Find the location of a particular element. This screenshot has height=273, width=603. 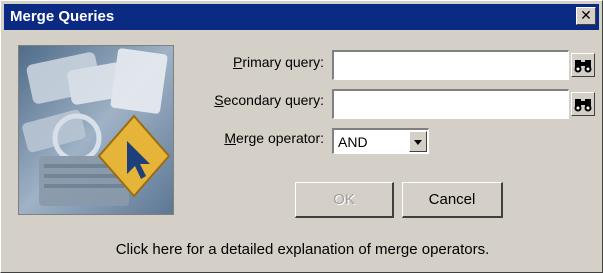

secondary-browse-button is located at coordinates (583, 104).